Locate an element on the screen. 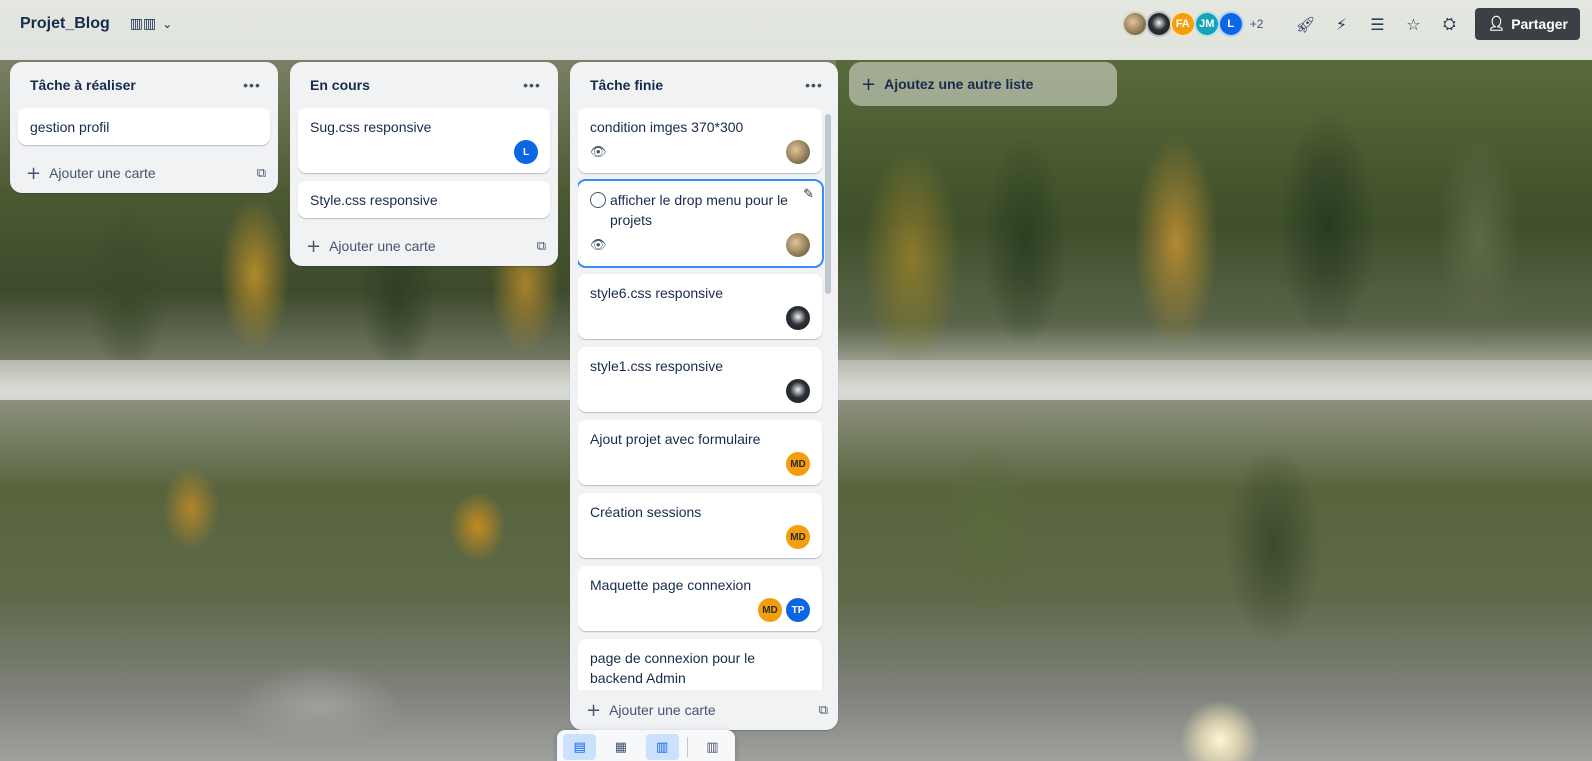  calendar-icon: ▦ is located at coordinates (620, 747).